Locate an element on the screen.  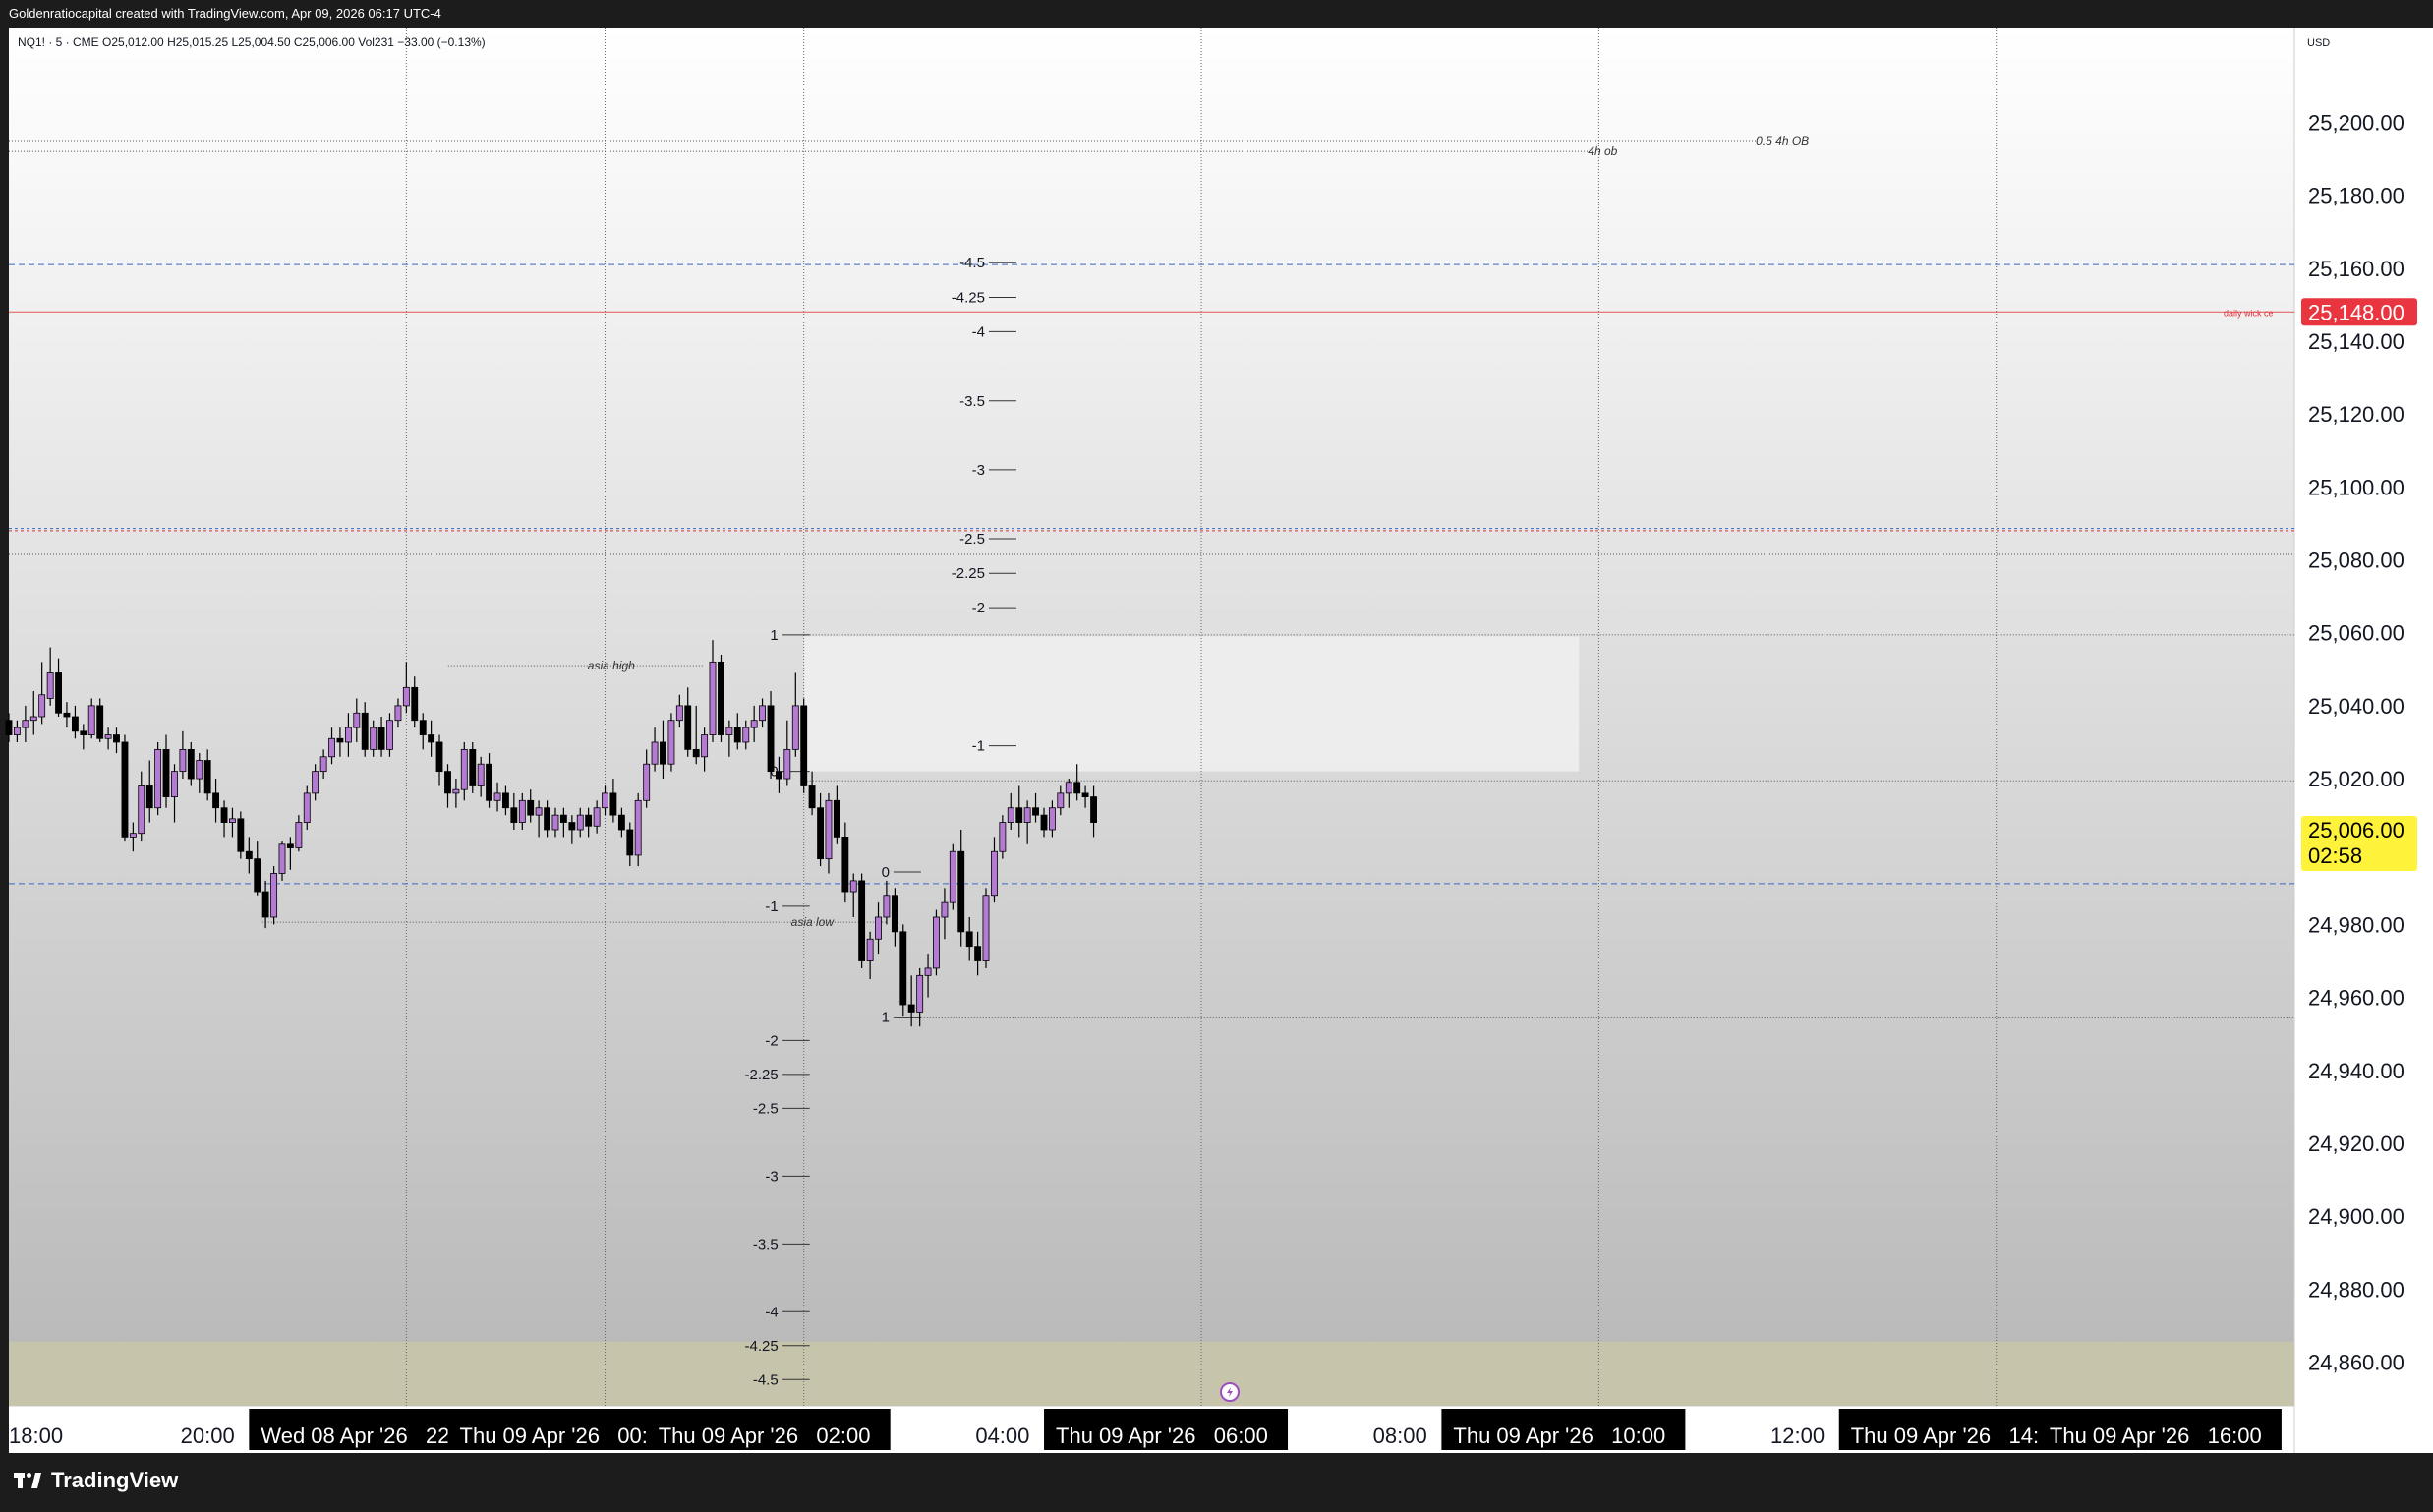
price-tick-label: 24,860.00 is located at coordinates (2356, 1362).